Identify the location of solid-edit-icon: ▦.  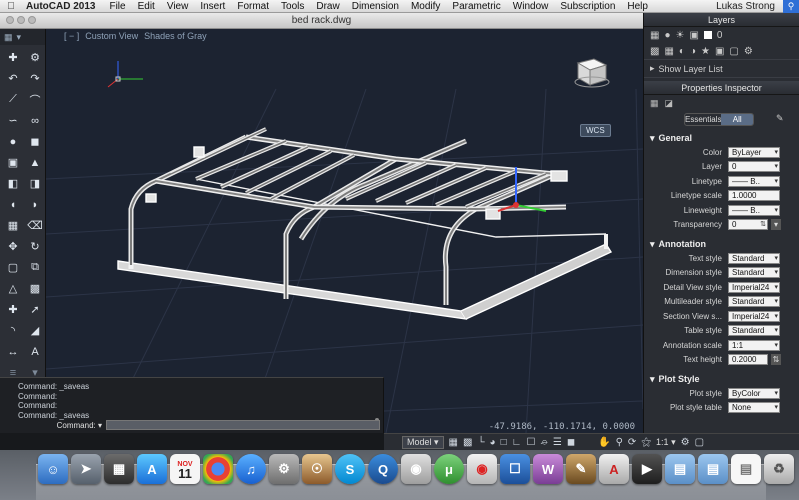
(13, 225).